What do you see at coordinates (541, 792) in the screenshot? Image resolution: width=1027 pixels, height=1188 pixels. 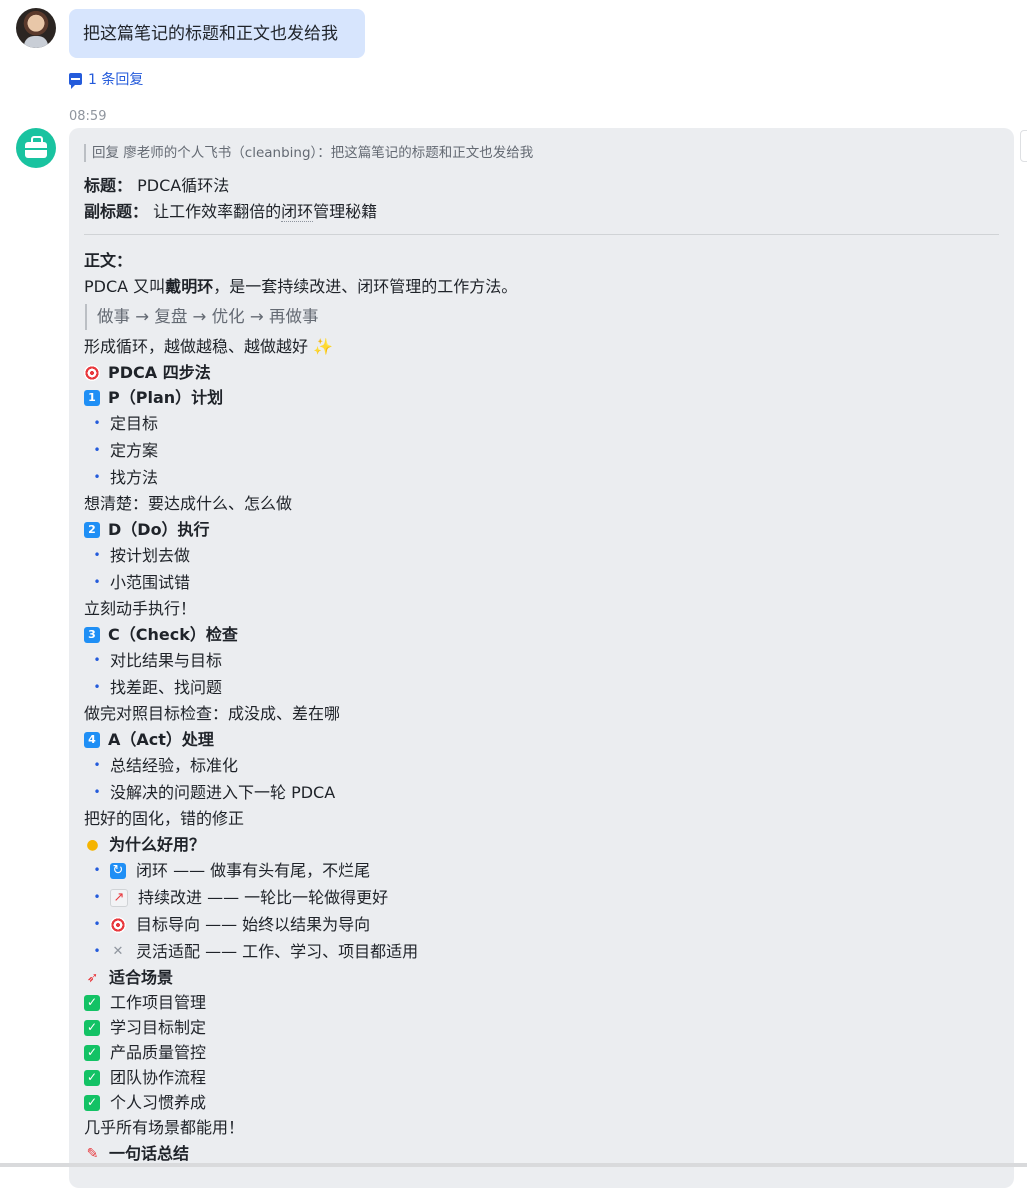 I see `list-item: • 没解决的问题进入下一轮 PDCA` at bounding box center [541, 792].